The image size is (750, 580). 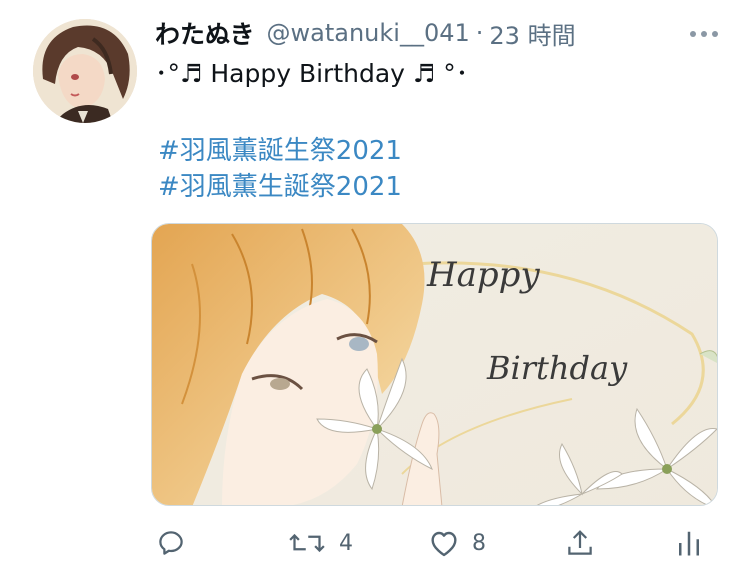 What do you see at coordinates (312, 73) in the screenshot?
I see `tweet-text: ･°♬ Happy Birthday ♬ °･` at bounding box center [312, 73].